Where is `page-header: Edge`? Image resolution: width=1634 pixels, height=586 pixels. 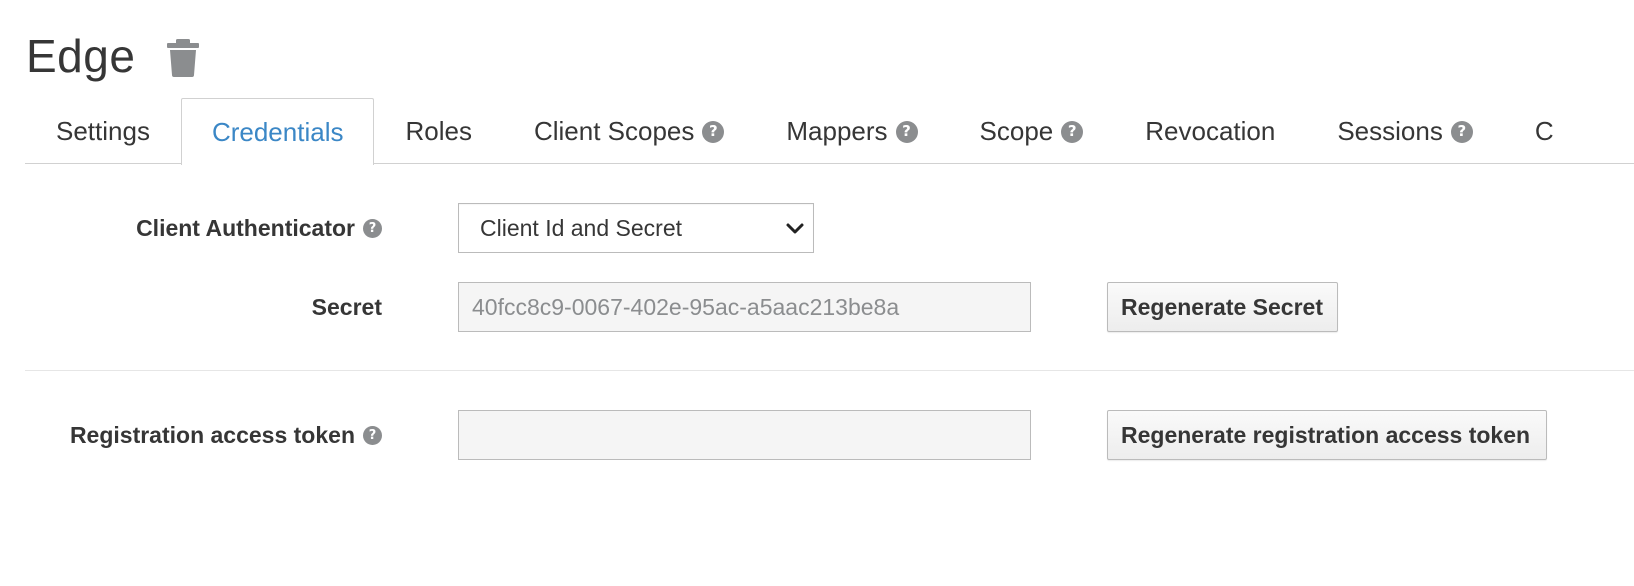 page-header: Edge is located at coordinates (113, 56).